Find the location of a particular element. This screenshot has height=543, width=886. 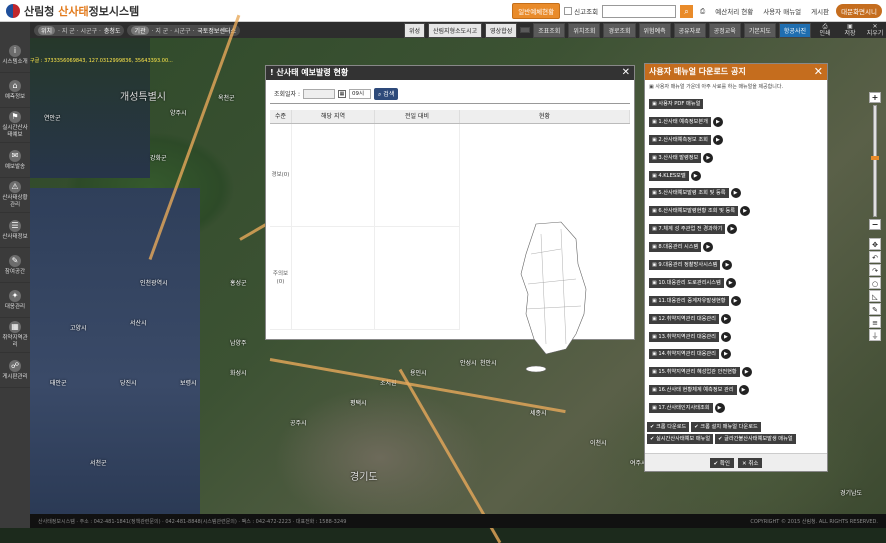

other-manual-button: 글라간불산사태예보발생 매뉴얼 is located at coordinates (755, 439).